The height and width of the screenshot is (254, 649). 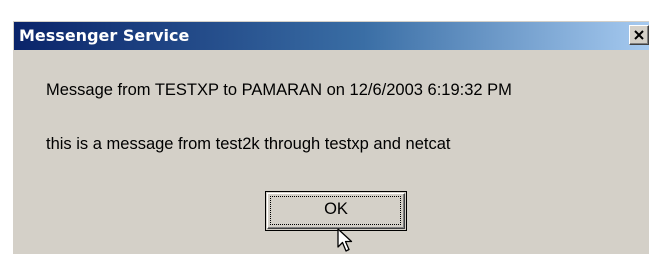 What do you see at coordinates (104, 35) in the screenshot?
I see `window-title: Messenger Service` at bounding box center [104, 35].